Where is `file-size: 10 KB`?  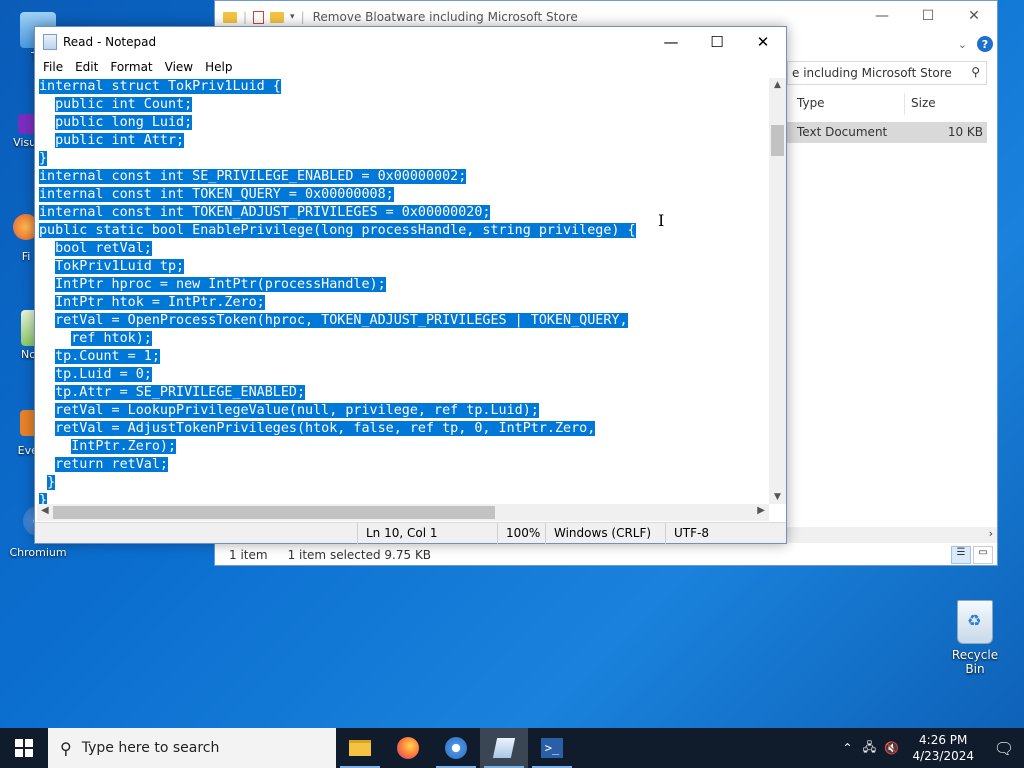
file-size: 10 KB is located at coordinates (965, 132).